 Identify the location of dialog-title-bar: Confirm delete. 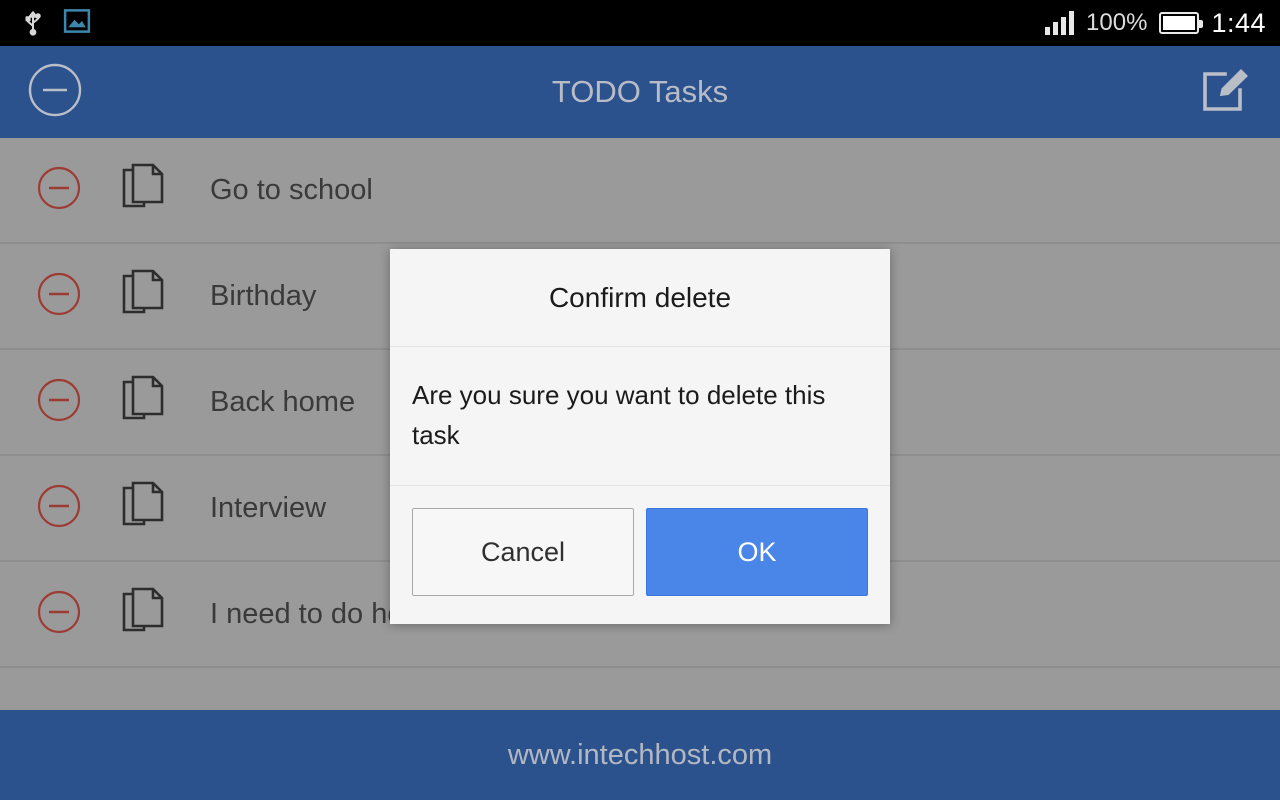
(640, 298).